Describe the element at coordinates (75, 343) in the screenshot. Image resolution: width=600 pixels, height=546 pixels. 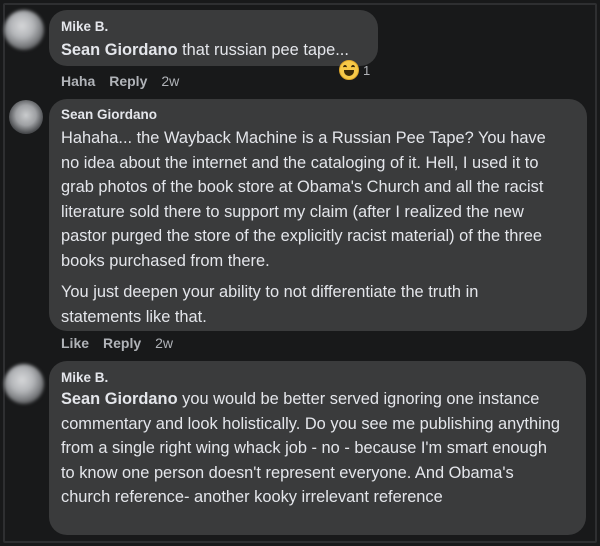
I see `like-button: Like` at that location.